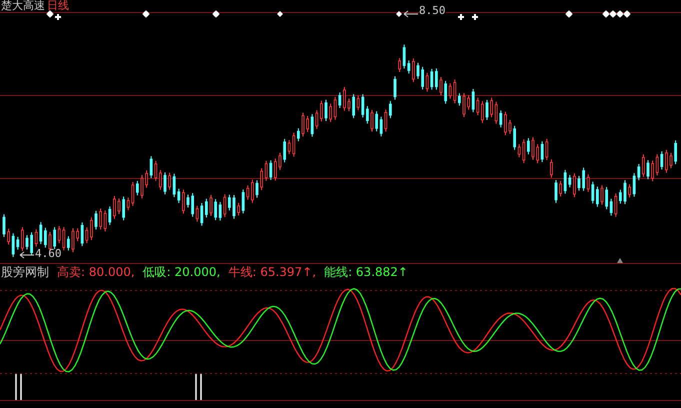  Describe the element at coordinates (27, 255) in the screenshot. I see `low-price-pointer-icon` at that location.